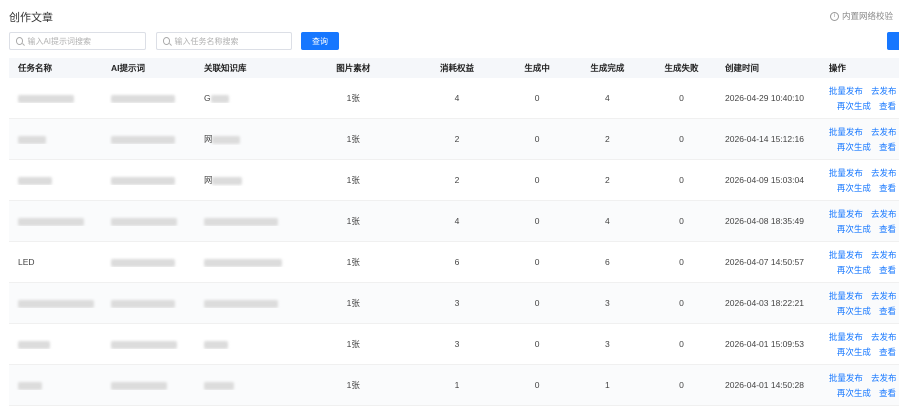  What do you see at coordinates (607, 221) in the screenshot?
I see `completed-cell: 4` at bounding box center [607, 221].